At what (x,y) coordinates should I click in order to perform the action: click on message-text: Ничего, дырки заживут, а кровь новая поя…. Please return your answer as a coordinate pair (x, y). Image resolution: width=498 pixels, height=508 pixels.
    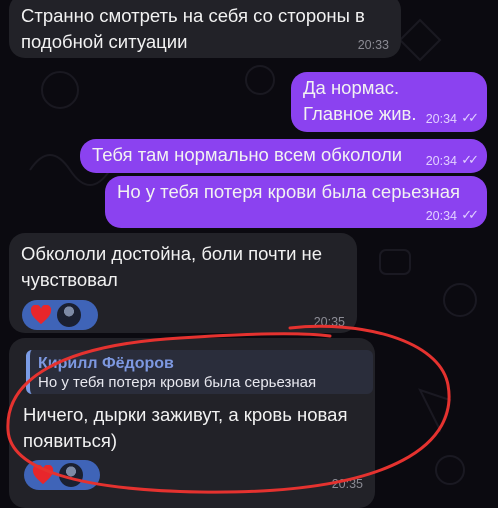
    Looking at the image, I should click on (188, 427).